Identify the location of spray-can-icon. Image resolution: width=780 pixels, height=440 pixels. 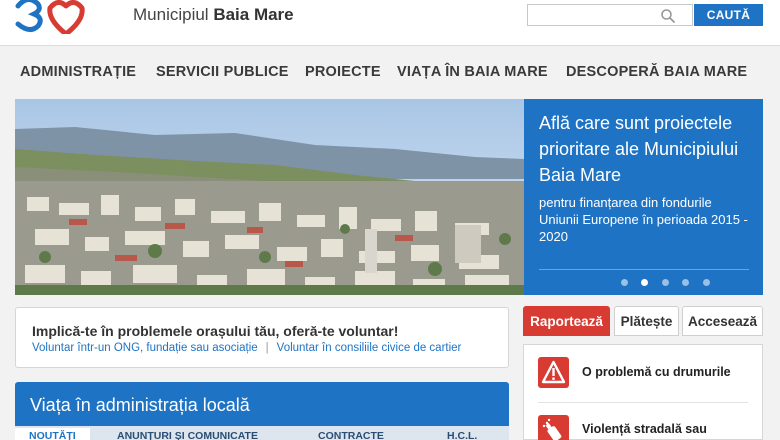
(553, 427).